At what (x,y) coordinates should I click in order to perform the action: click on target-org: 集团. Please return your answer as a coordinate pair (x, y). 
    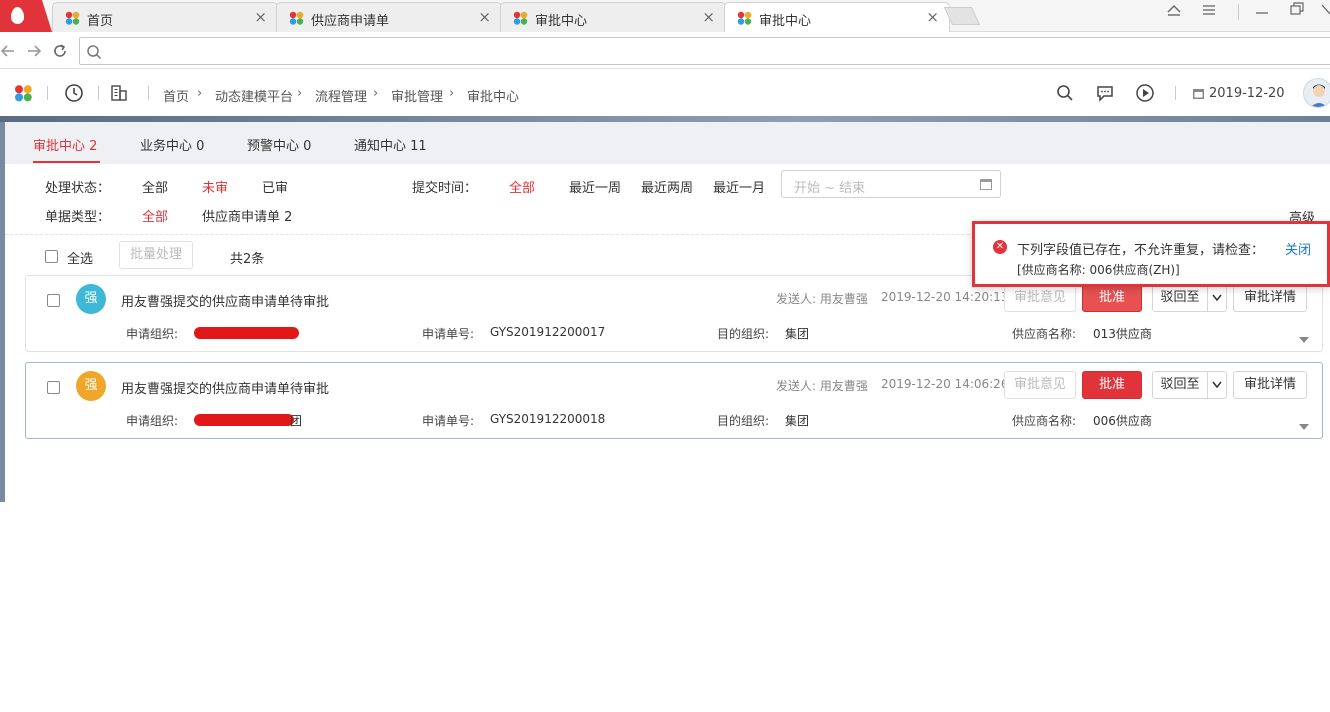
    Looking at the image, I should click on (797, 421).